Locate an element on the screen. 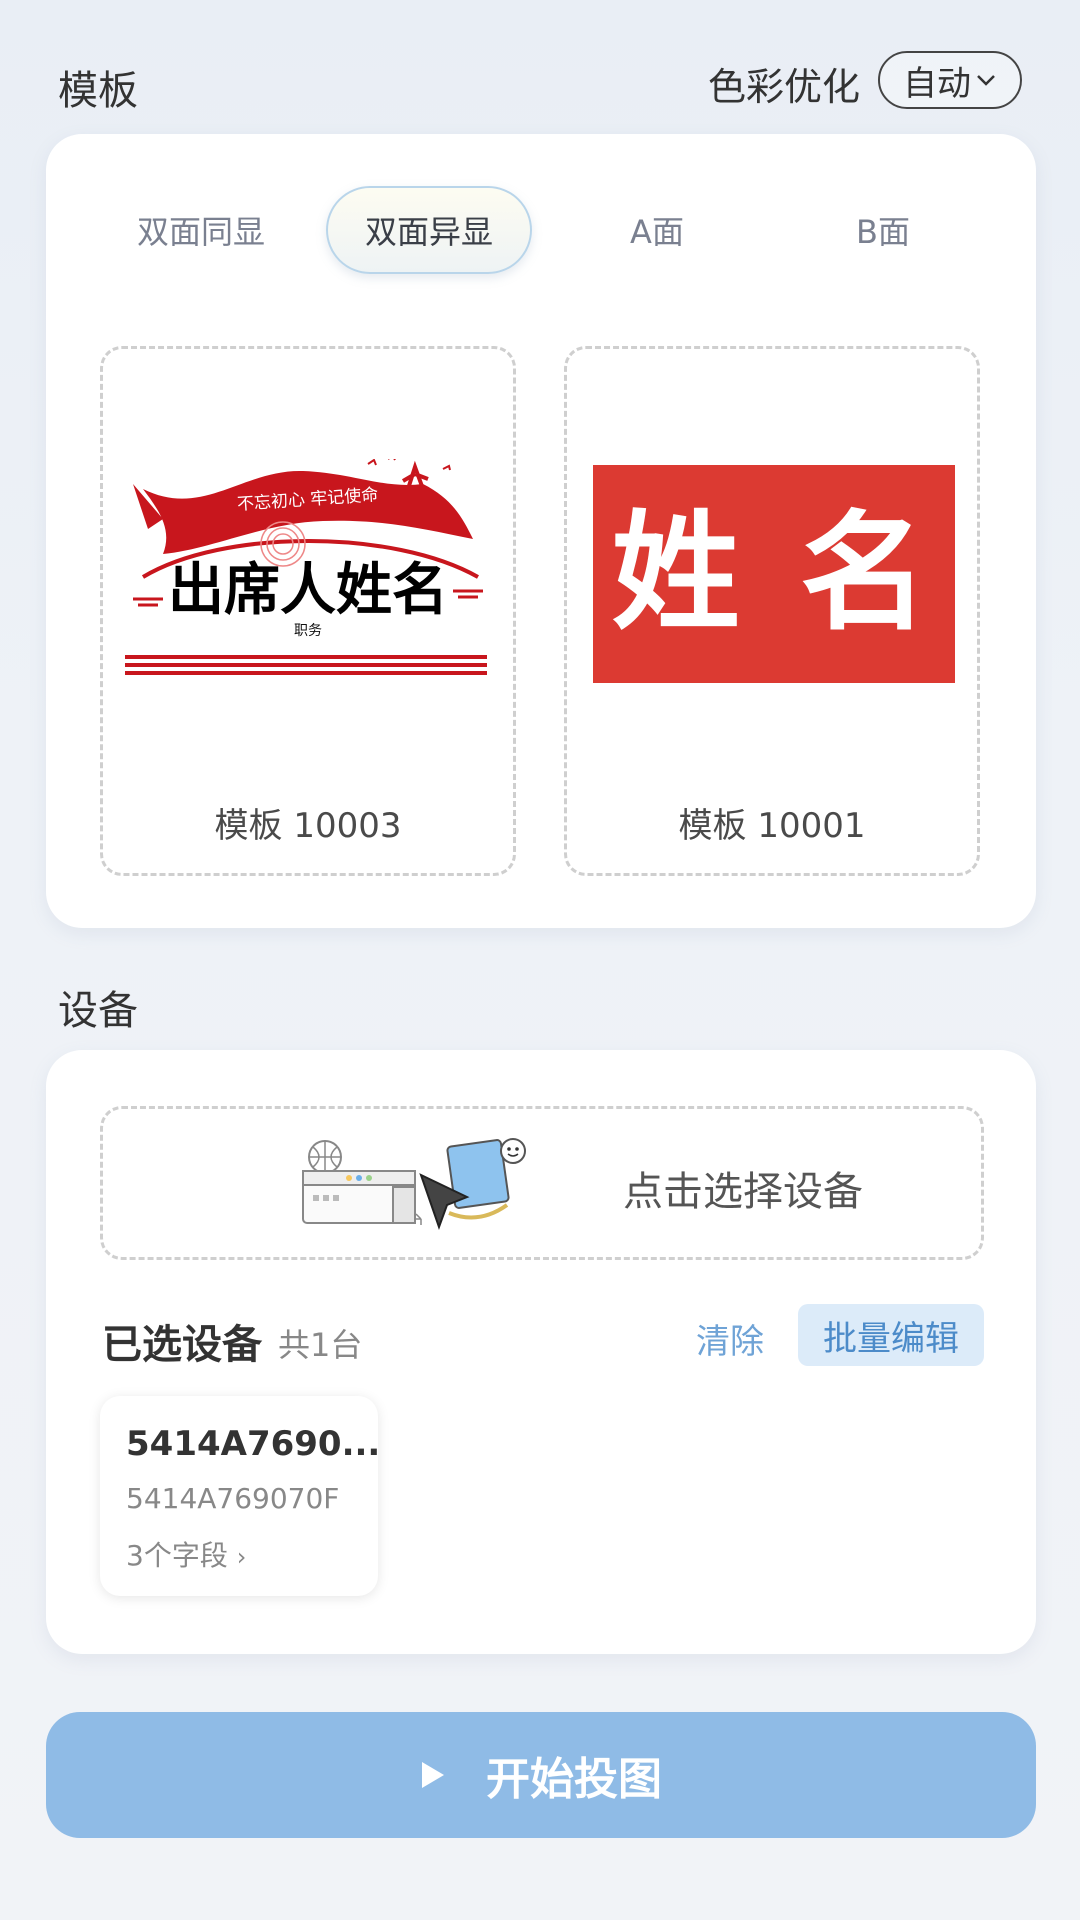  device-id: 5414A769070F is located at coordinates (233, 1498).